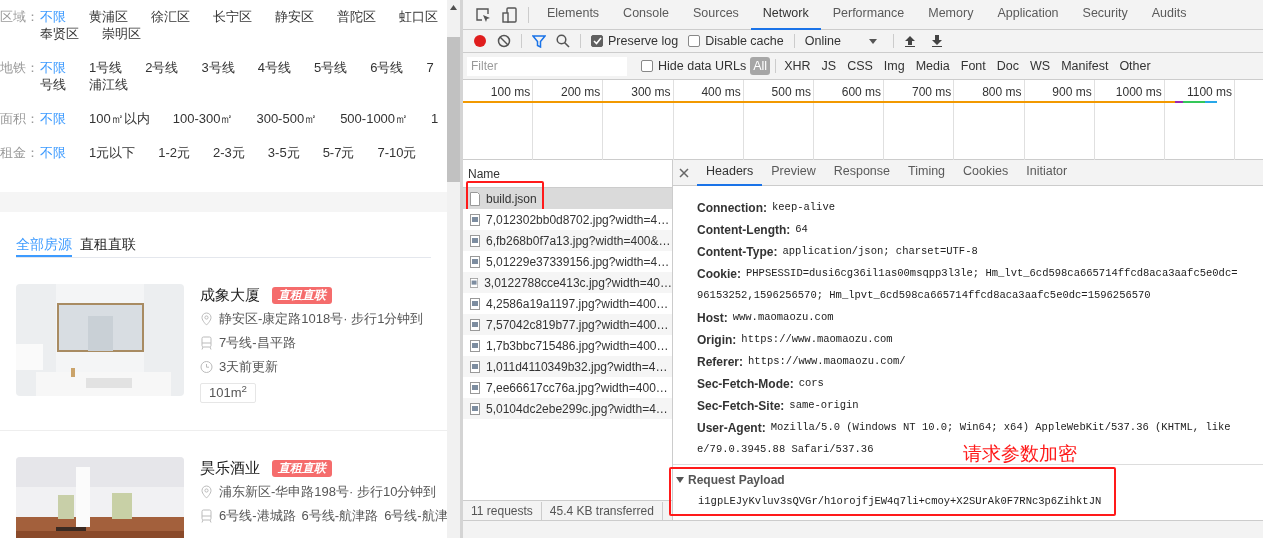  Describe the element at coordinates (1169, 15) in the screenshot. I see `panel-tab: Audits` at that location.